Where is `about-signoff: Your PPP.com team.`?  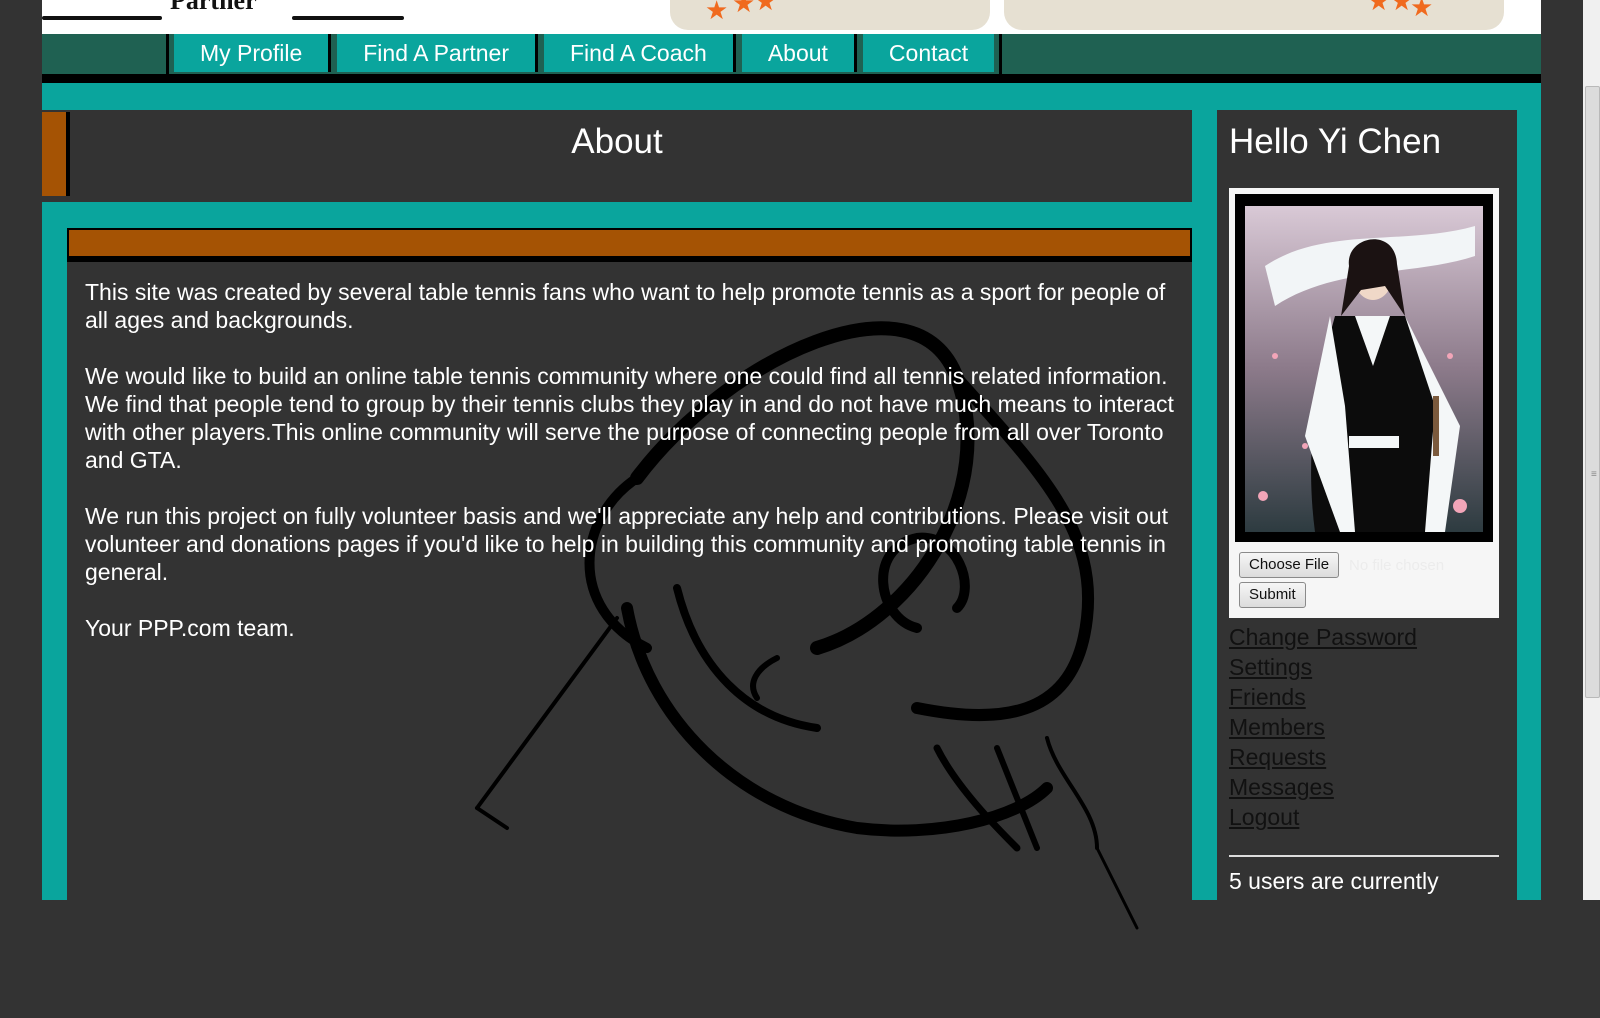
about-signoff: Your PPP.com team. is located at coordinates (190, 628).